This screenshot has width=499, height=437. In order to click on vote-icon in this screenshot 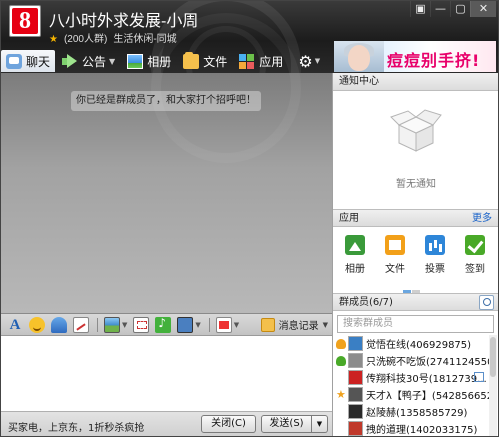, I will do `click(435, 245)`.